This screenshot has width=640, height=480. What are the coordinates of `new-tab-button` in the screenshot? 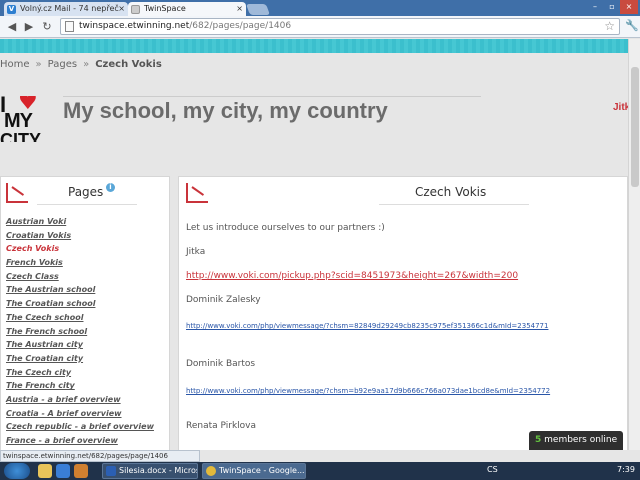 It's located at (258, 9).